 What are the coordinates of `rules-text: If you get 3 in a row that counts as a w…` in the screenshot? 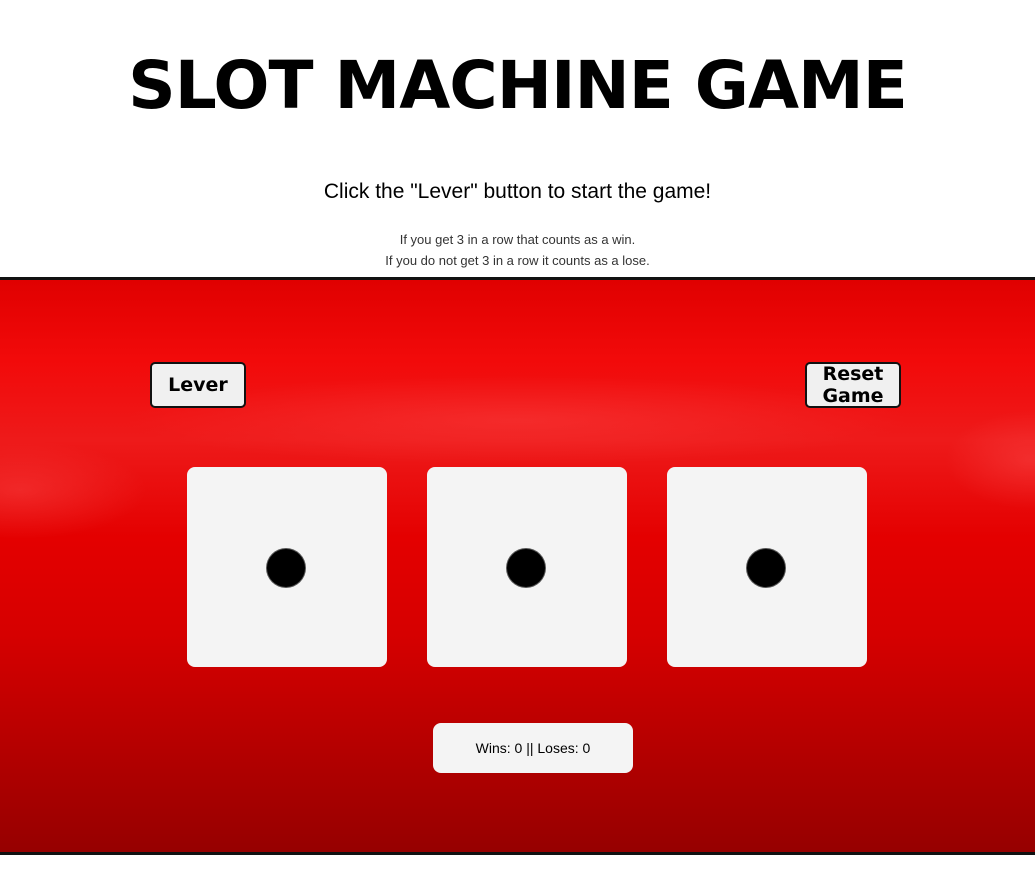 It's located at (517, 250).